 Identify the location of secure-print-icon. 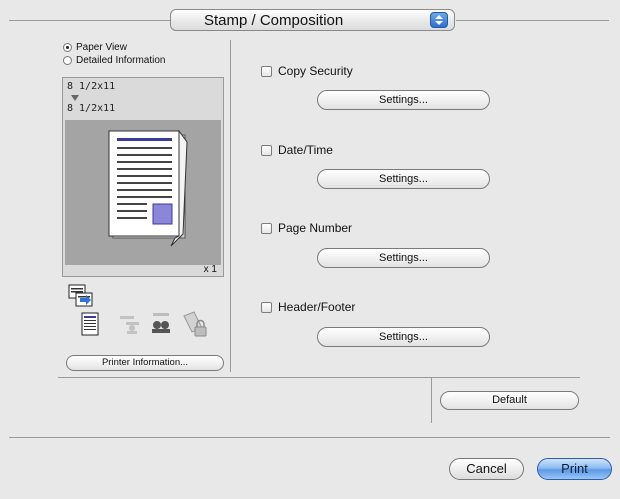
(195, 324).